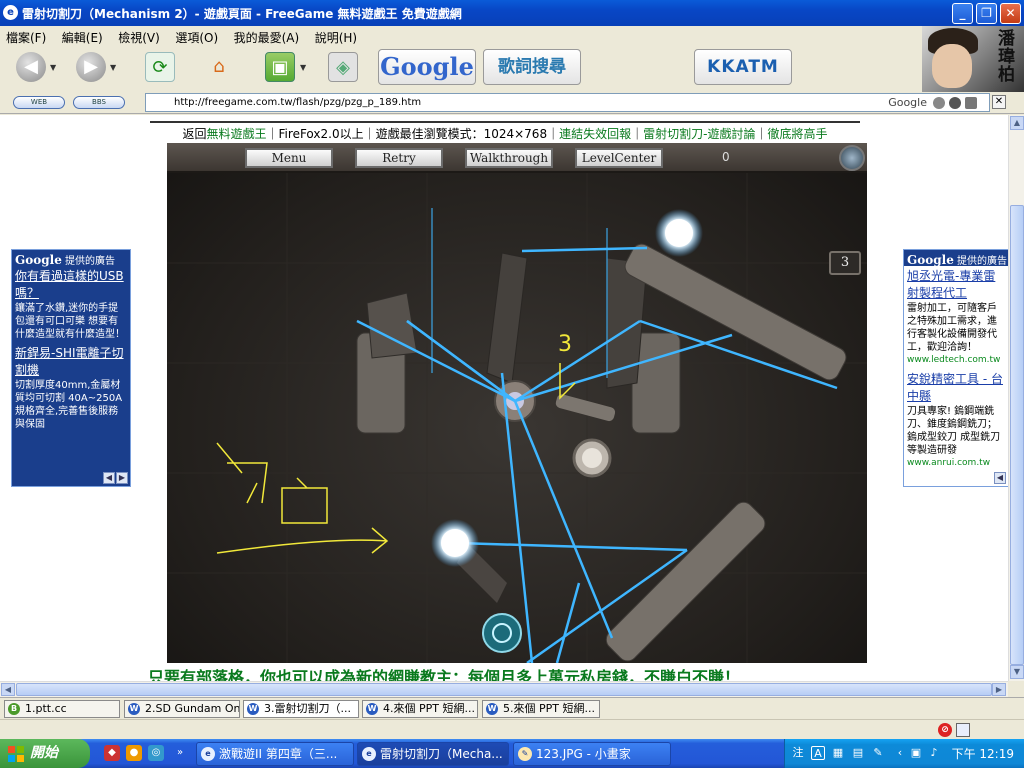 The image size is (1024, 768). I want to click on tray-network-icon: ▣, so click(916, 753).